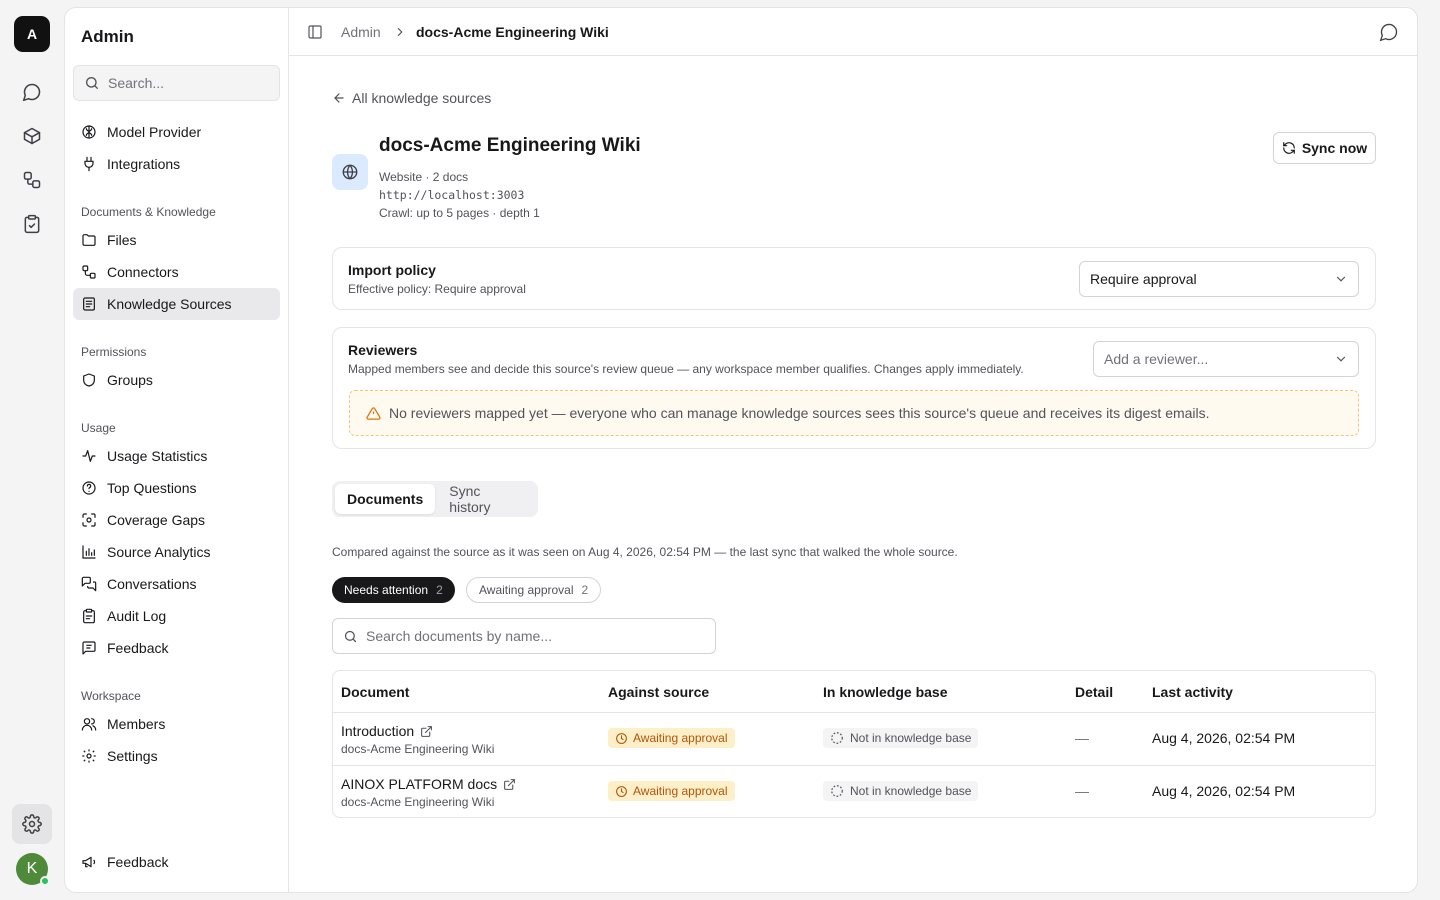  Describe the element at coordinates (176, 240) in the screenshot. I see `sidebar-item-files: Files` at that location.